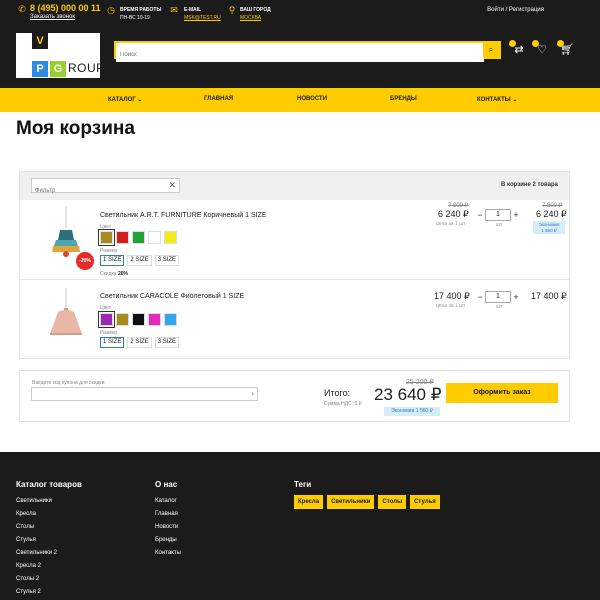 This screenshot has width=600, height=600. Describe the element at coordinates (255, 18) in the screenshot. I see `city-select: МОСКВА` at that location.